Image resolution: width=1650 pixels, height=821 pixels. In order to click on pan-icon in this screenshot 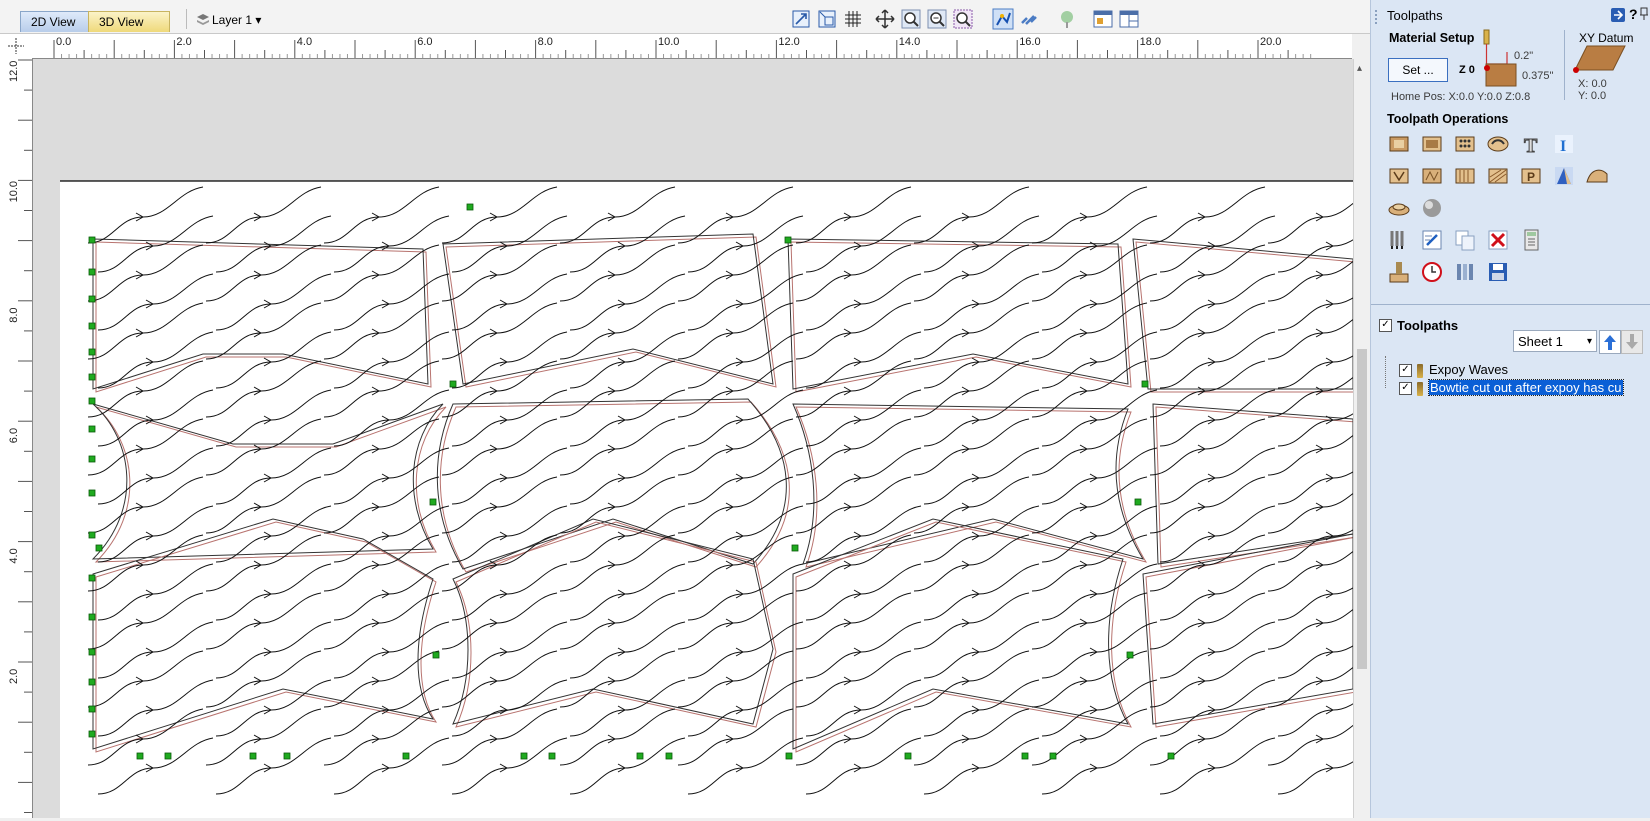, I will do `click(885, 19)`.